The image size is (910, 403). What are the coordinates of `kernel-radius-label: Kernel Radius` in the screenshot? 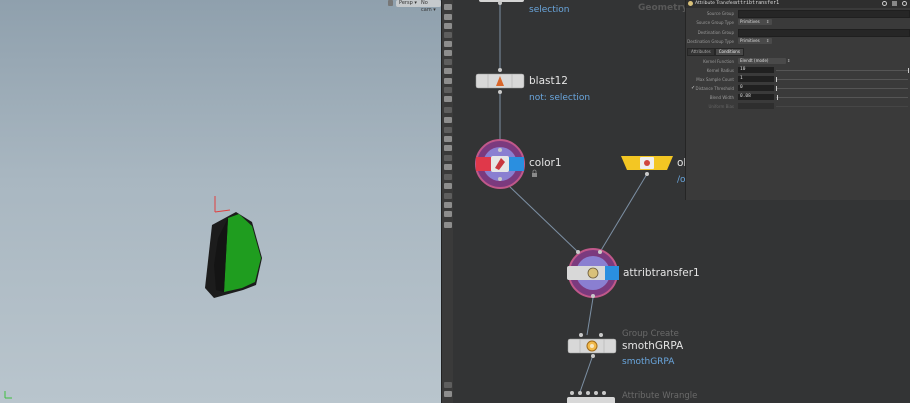 It's located at (720, 70).